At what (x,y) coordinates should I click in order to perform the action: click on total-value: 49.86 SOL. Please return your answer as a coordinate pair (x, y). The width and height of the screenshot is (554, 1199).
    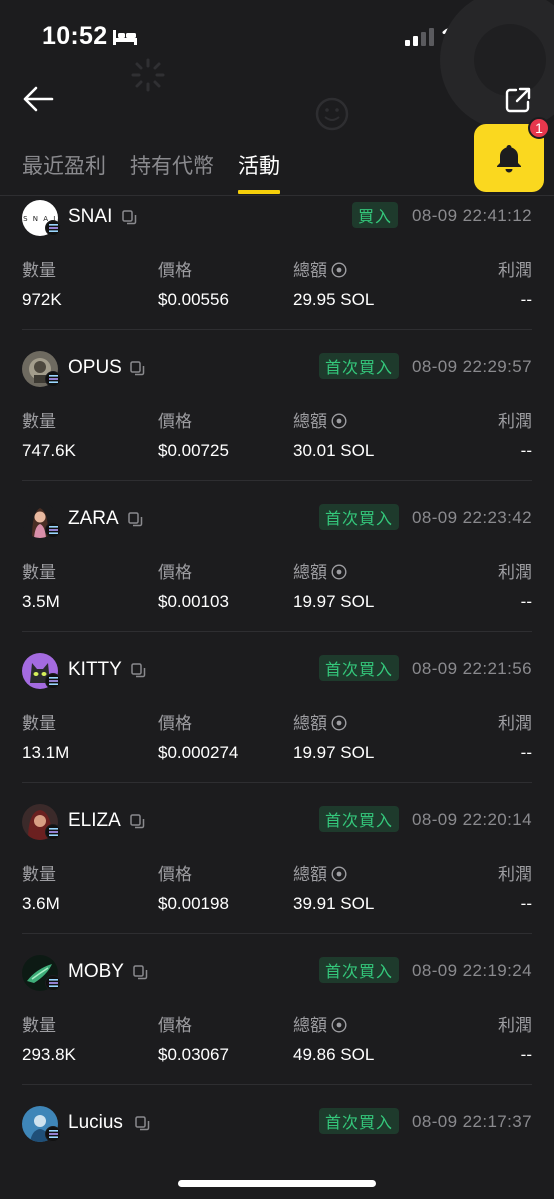
    Looking at the image, I should click on (334, 1054).